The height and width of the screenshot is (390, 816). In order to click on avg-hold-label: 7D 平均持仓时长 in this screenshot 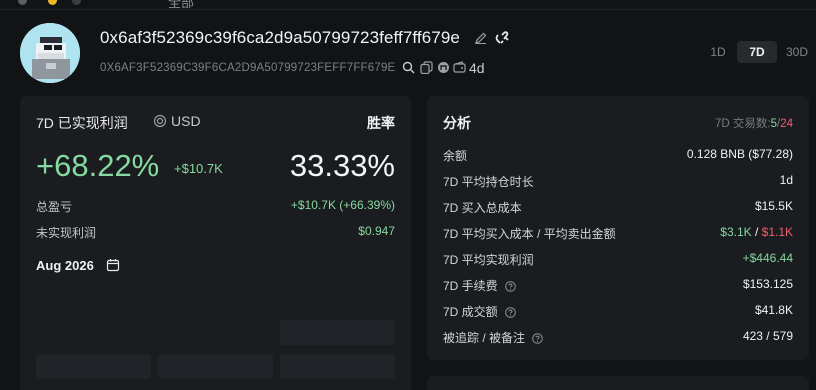, I will do `click(488, 182)`.